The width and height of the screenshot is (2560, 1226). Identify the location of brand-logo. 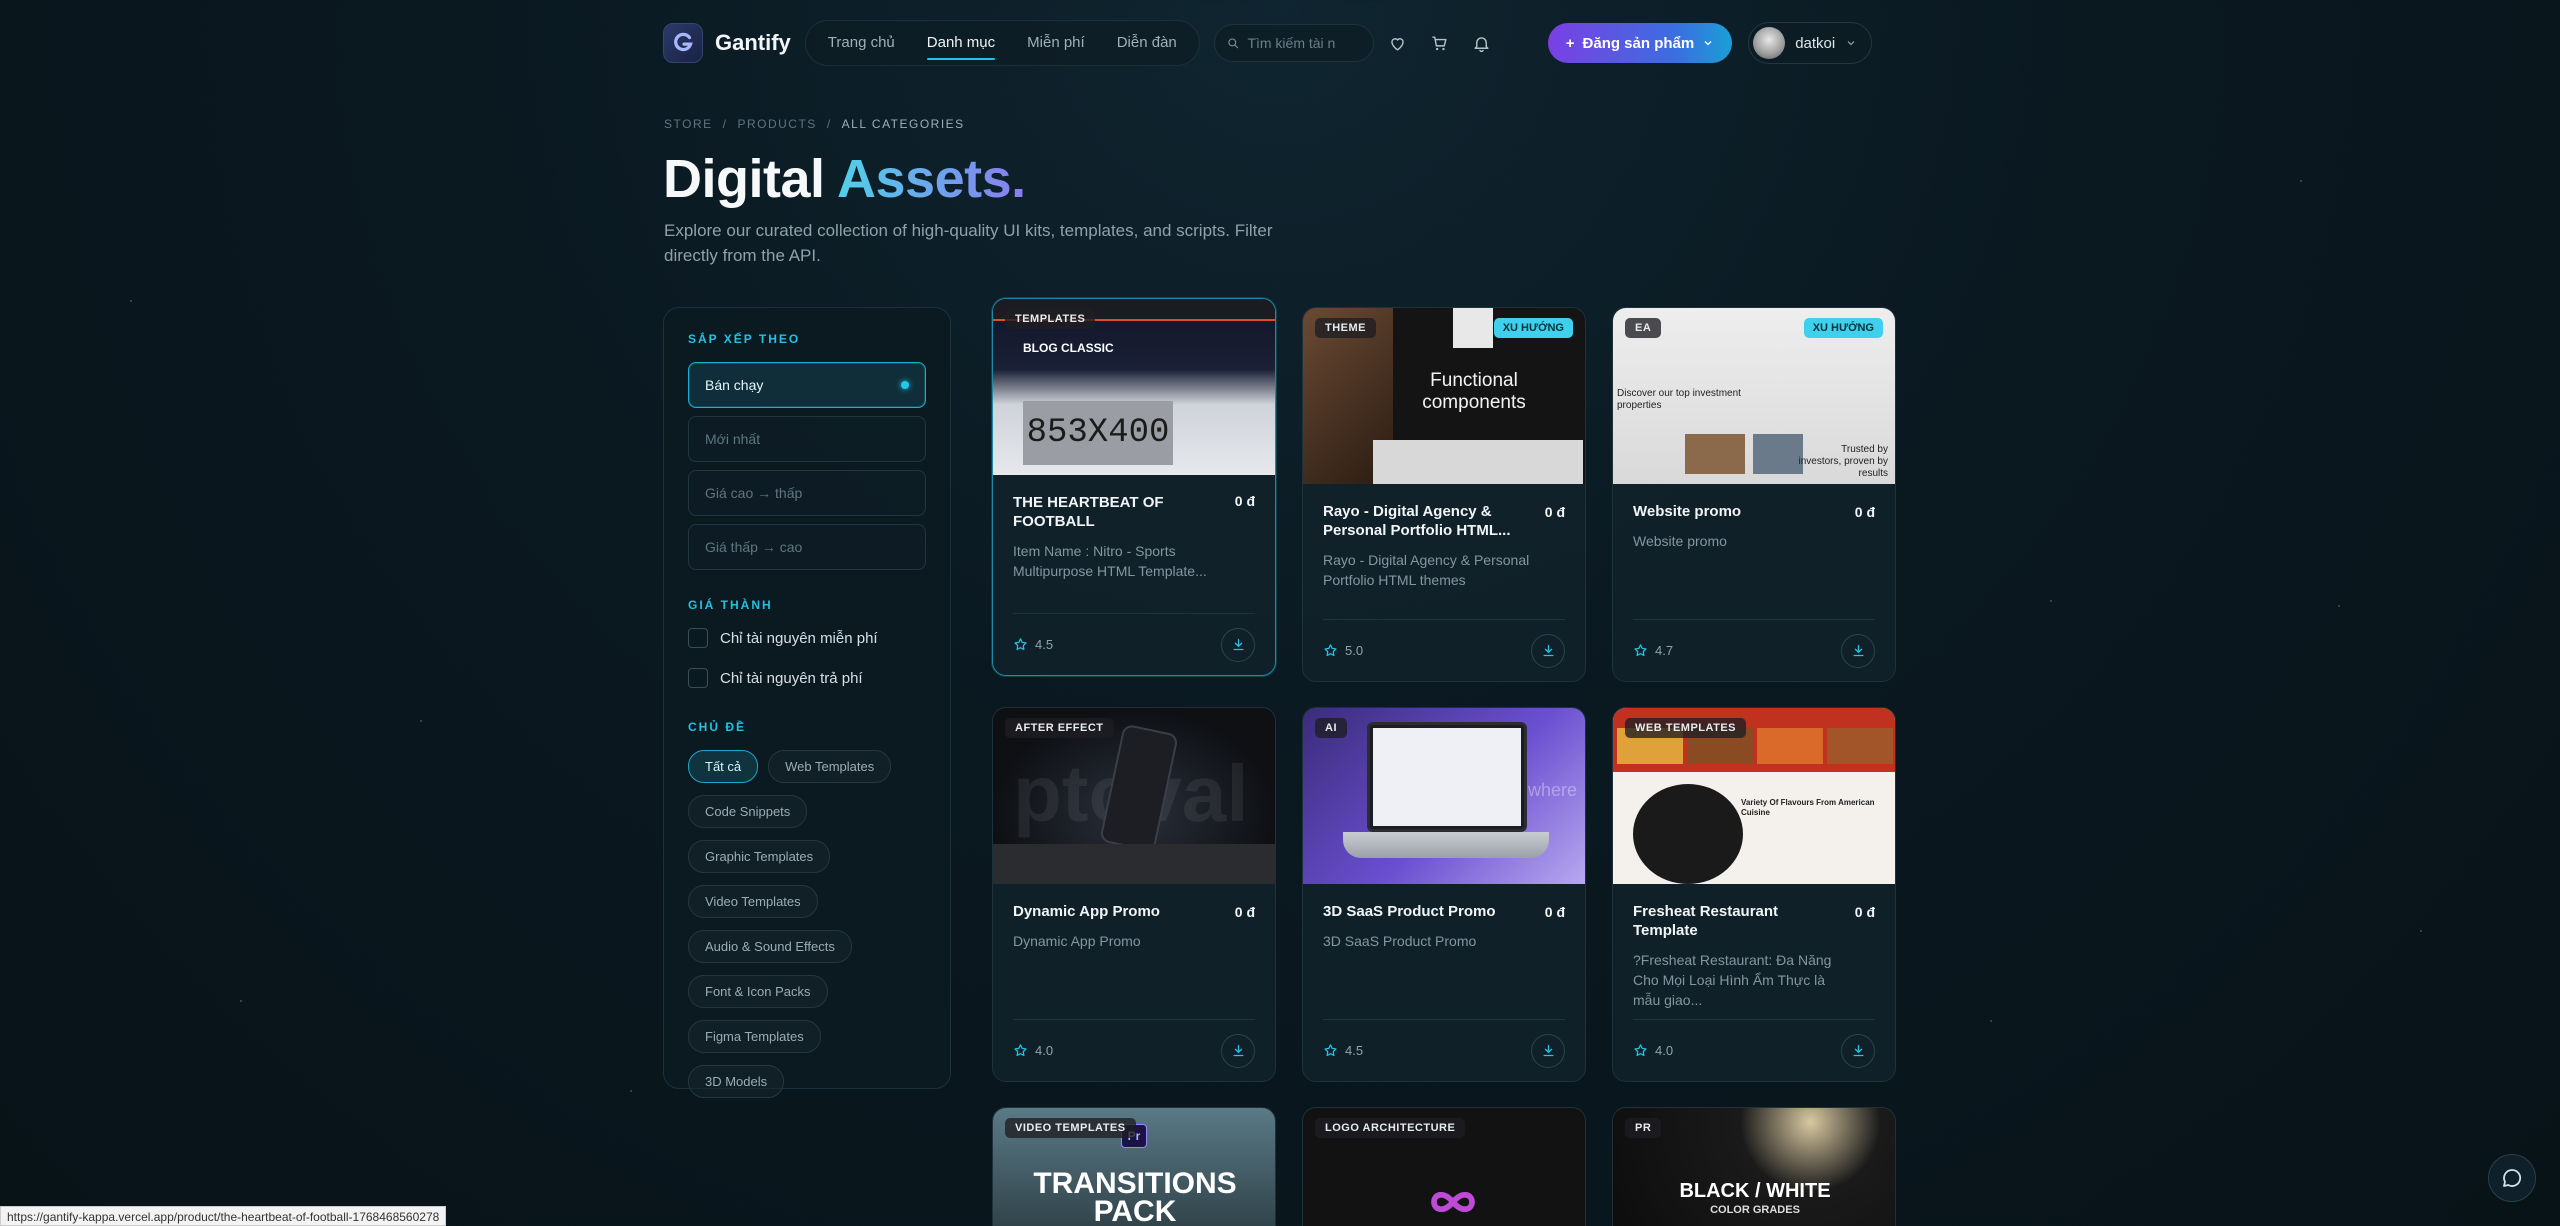
(683, 43).